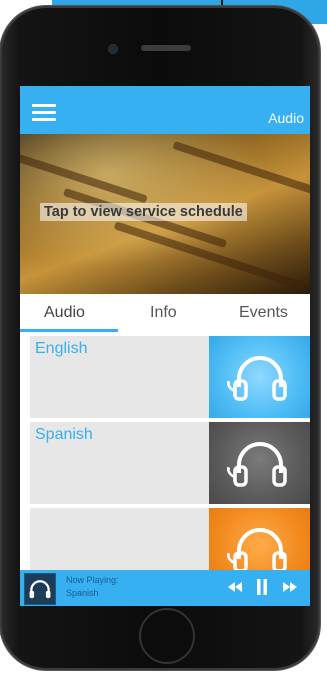  Describe the element at coordinates (69, 330) in the screenshot. I see `active-tab-indicator` at that location.